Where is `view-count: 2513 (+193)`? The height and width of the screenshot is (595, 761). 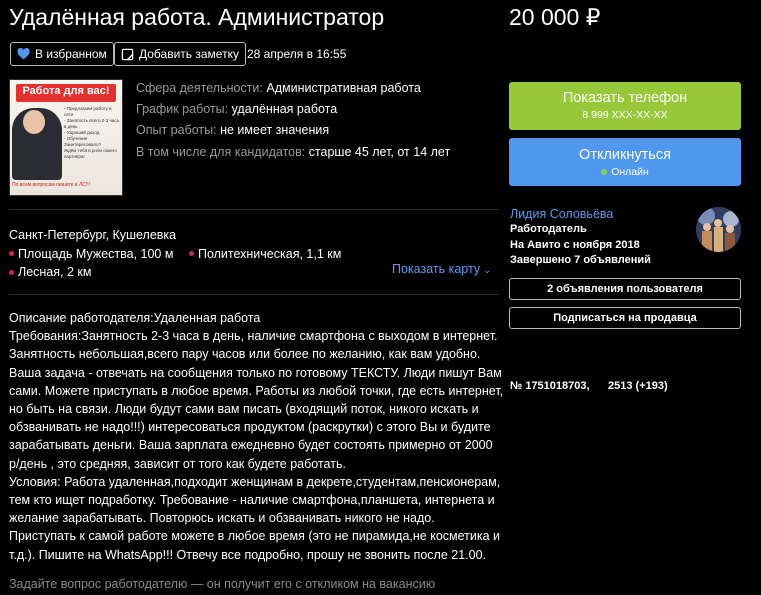
view-count: 2513 (+193) is located at coordinates (638, 386).